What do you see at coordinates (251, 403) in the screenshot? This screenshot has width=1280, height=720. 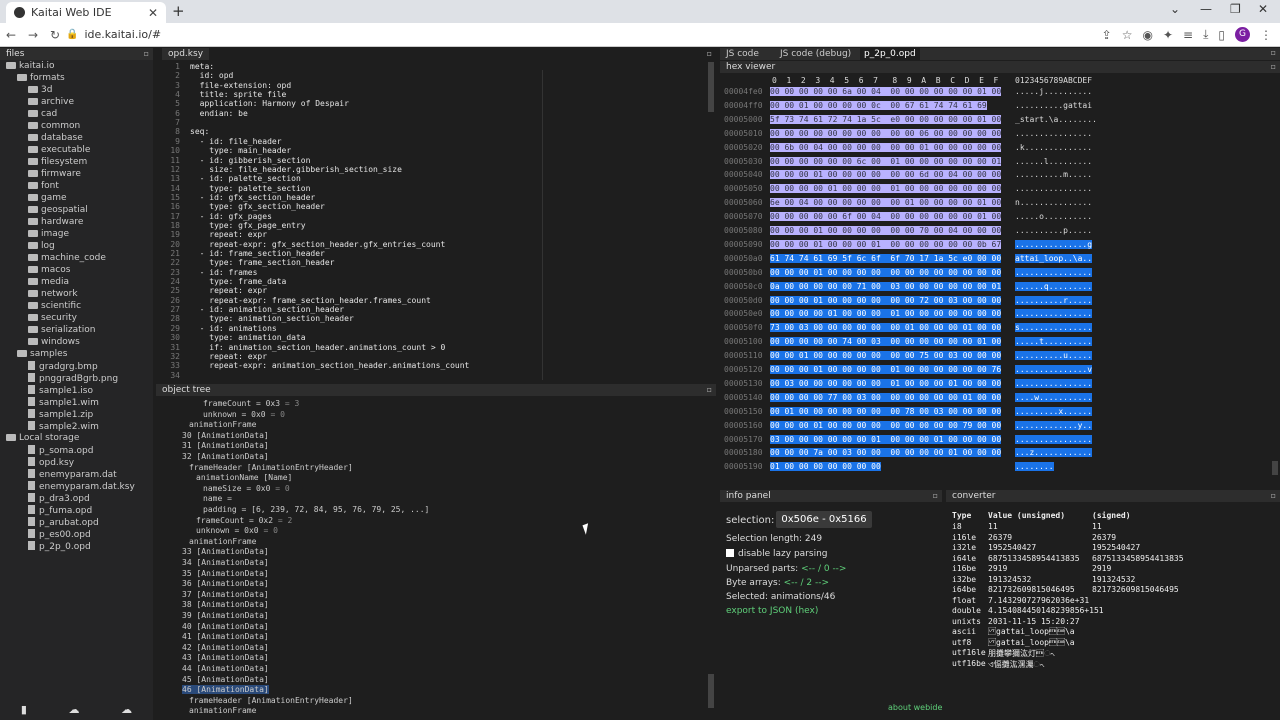 I see `tree-node: frameCount = 0x3 = 3` at bounding box center [251, 403].